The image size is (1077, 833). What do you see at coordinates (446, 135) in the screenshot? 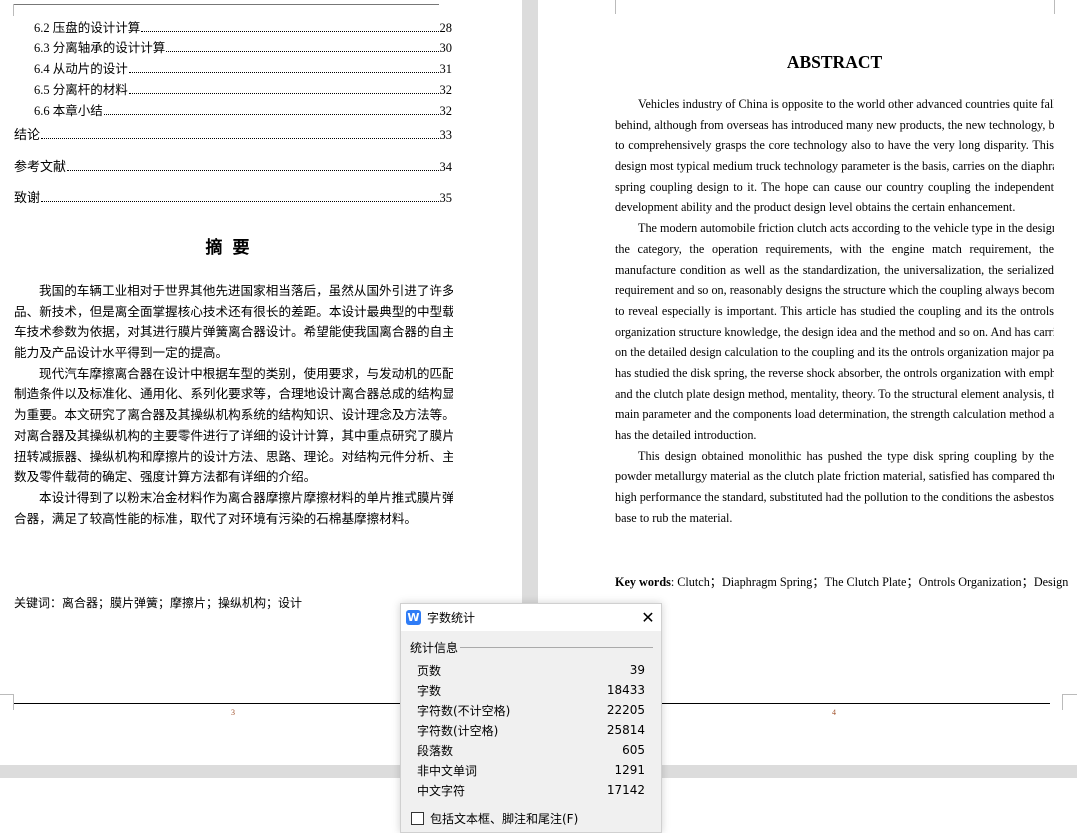
I see `toc-entry-page: 33` at bounding box center [446, 135].